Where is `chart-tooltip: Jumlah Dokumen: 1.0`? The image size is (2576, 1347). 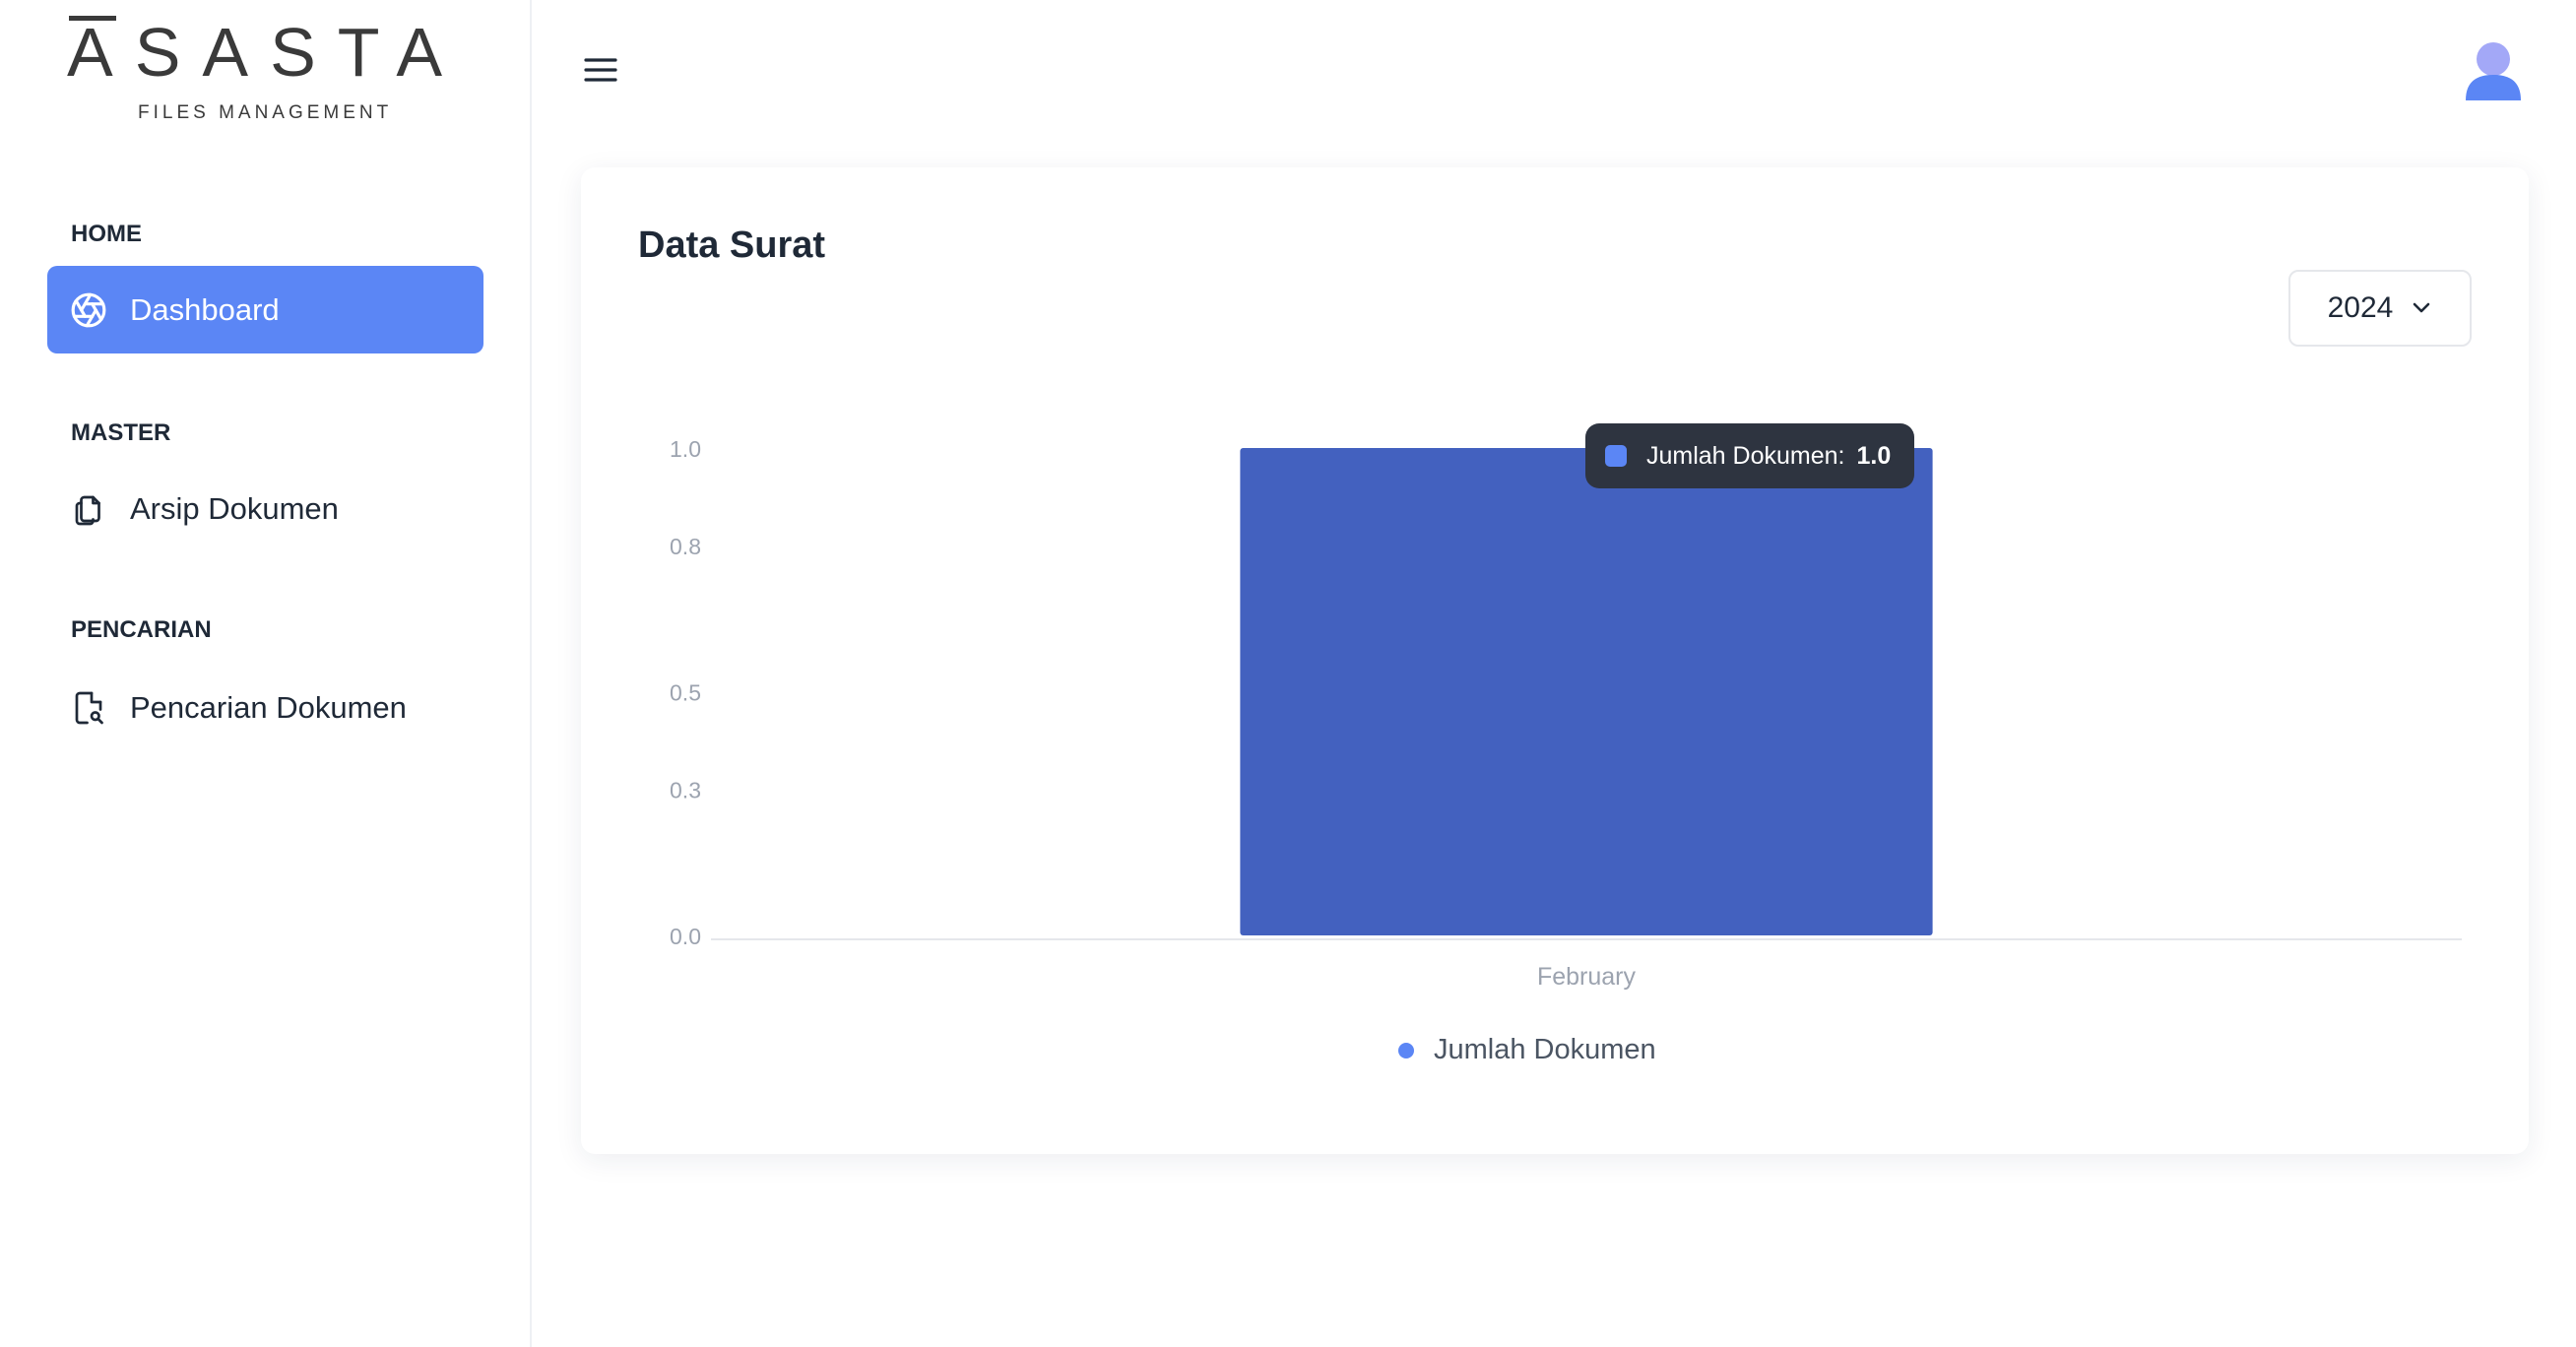
chart-tooltip: Jumlah Dokumen: 1.0 is located at coordinates (1749, 455).